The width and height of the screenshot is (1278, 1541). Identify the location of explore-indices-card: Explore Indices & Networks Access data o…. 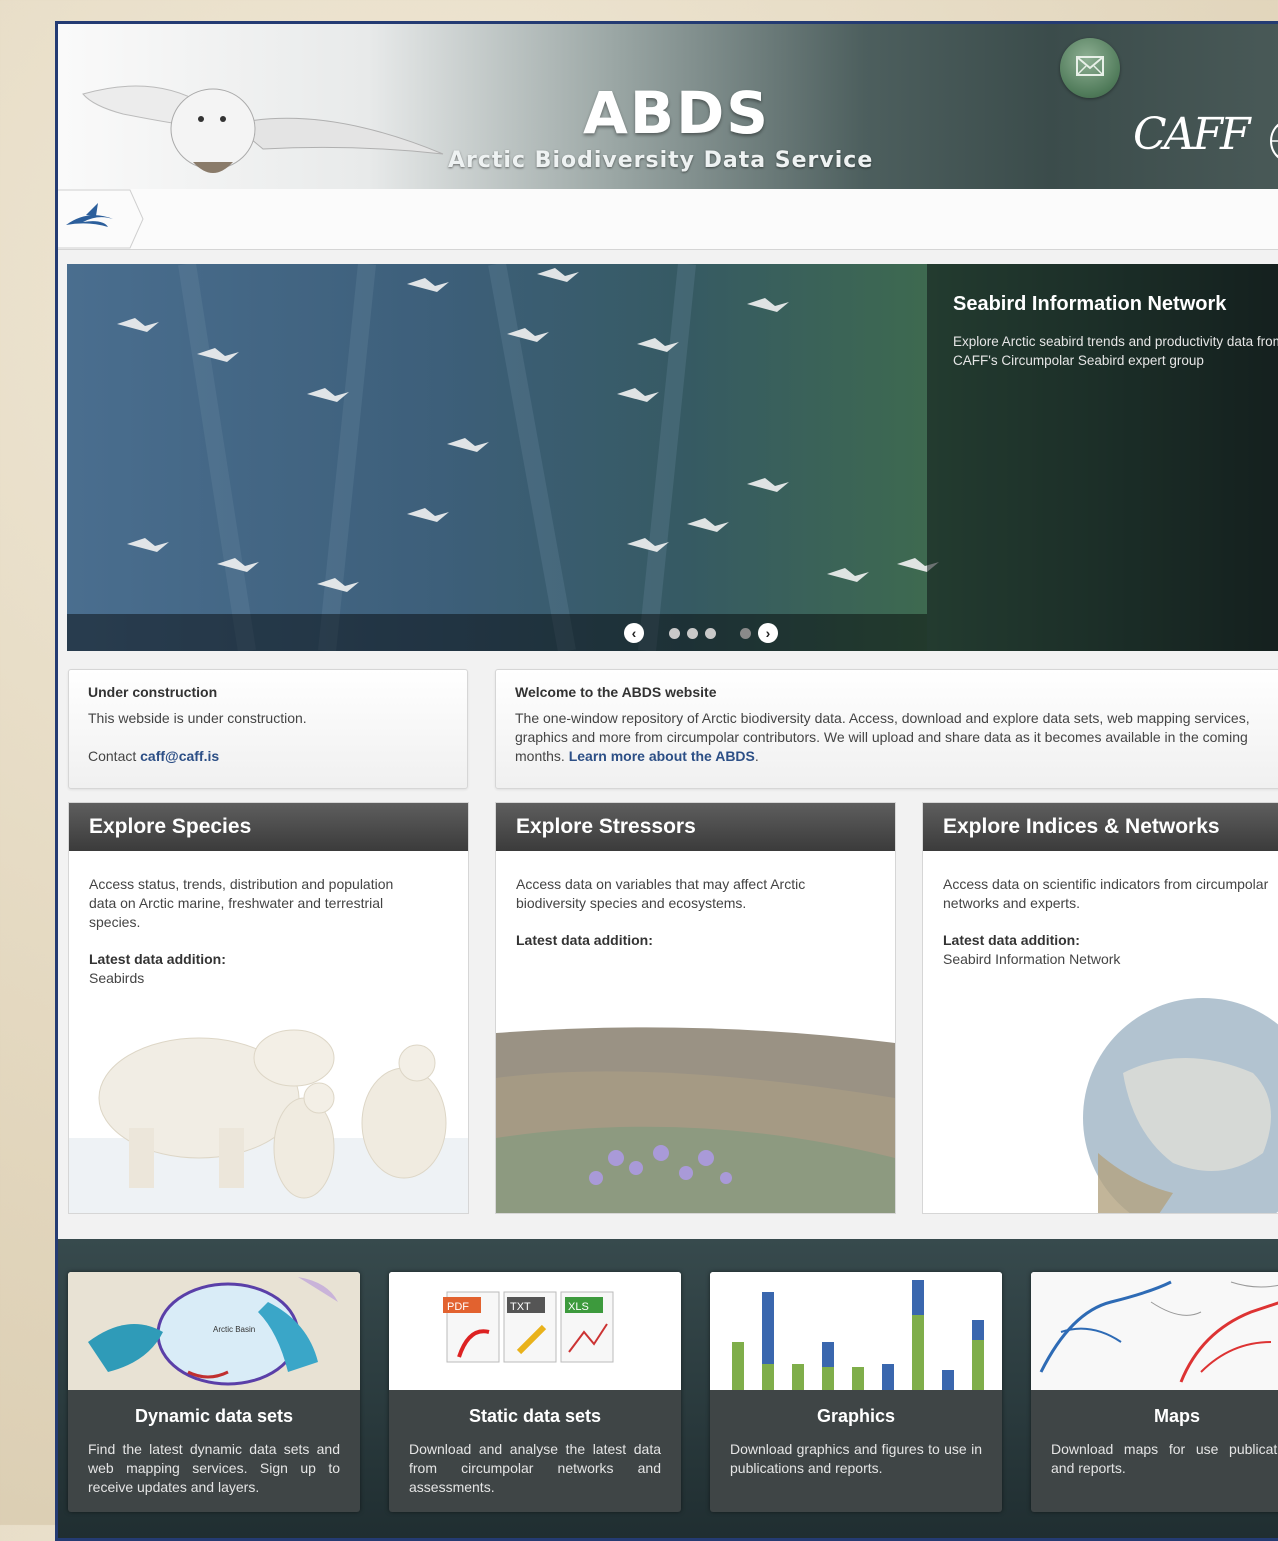
(1100, 1008).